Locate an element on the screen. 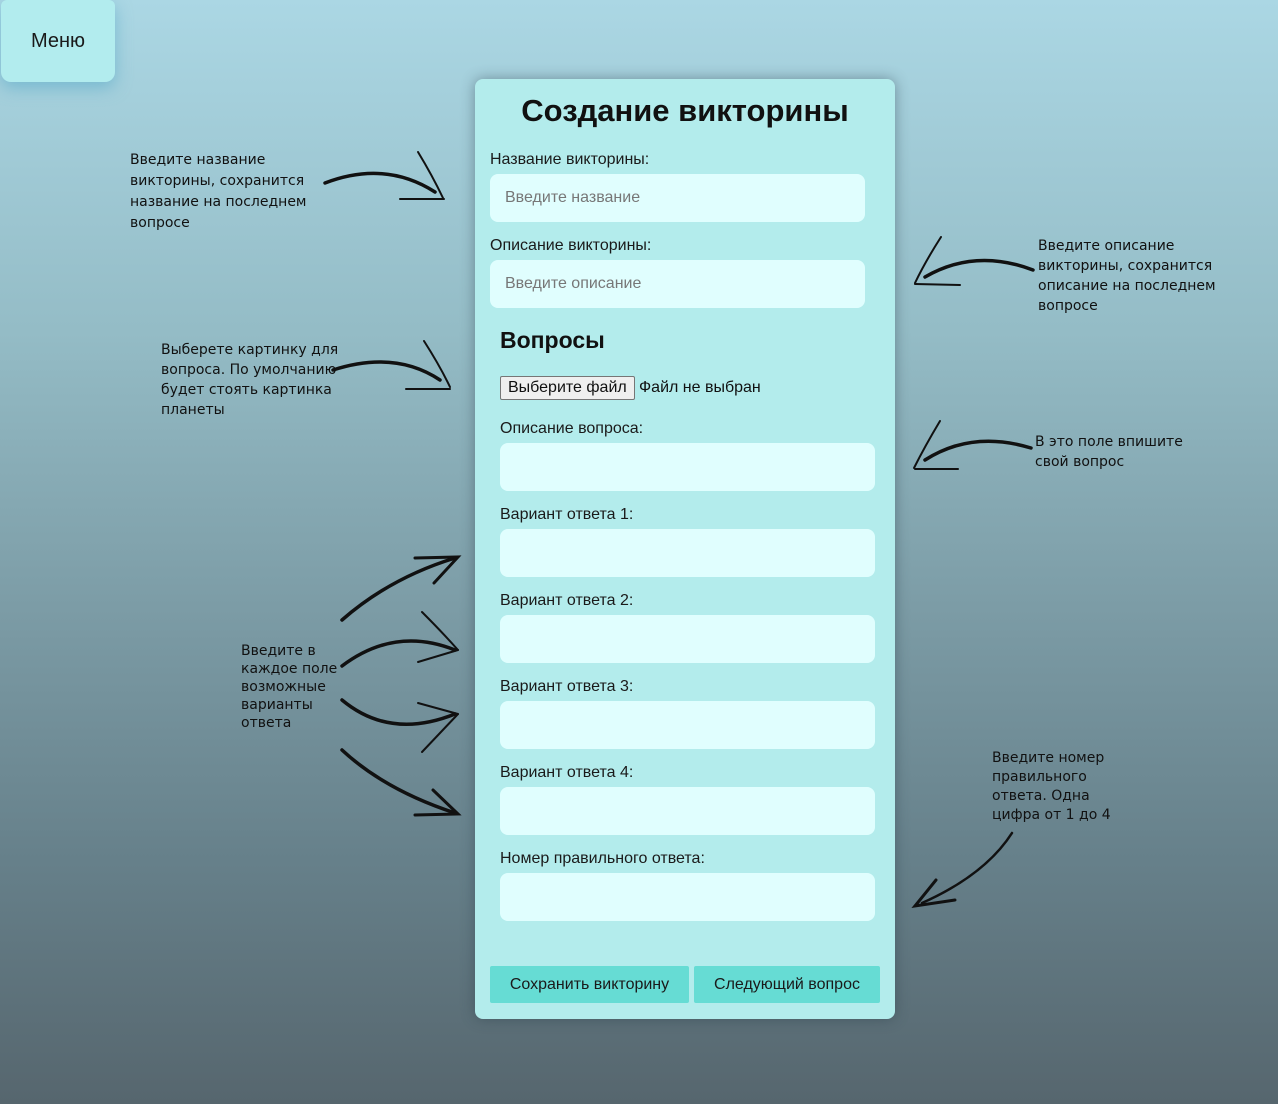 The image size is (1278, 1104). arrow-desc-shaft is located at coordinates (979, 268).